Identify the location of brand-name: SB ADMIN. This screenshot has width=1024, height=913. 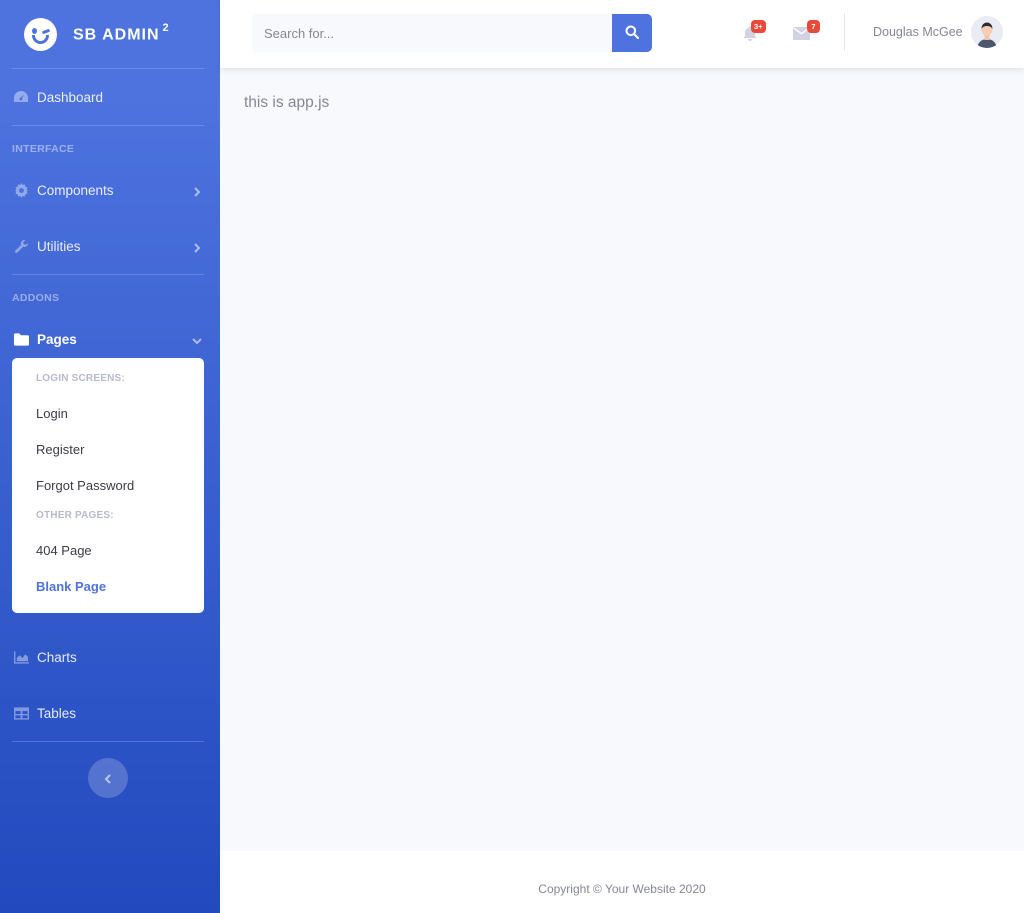
(116, 35).